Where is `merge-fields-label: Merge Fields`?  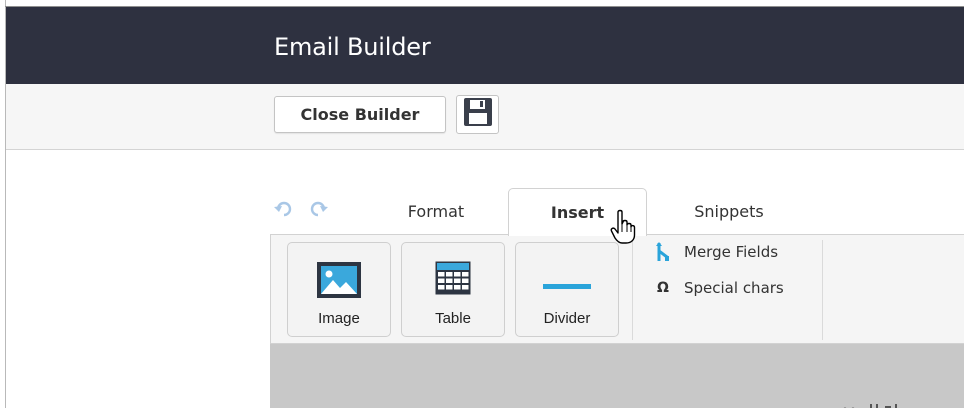 merge-fields-label: Merge Fields is located at coordinates (731, 252).